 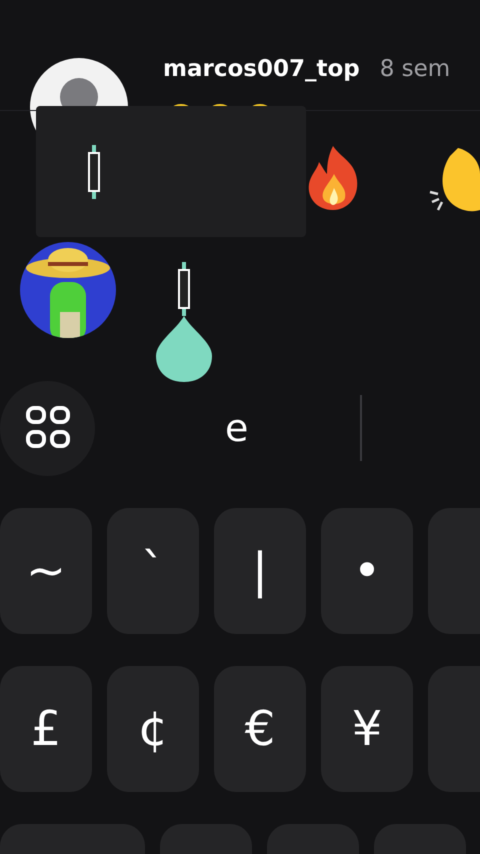 I want to click on suggestion-word: e, so click(x=236, y=428).